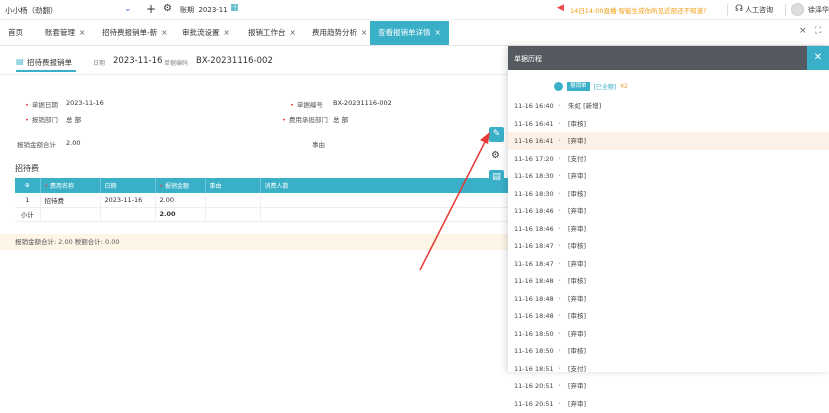 The width and height of the screenshot is (829, 413). I want to click on list-item: 11-16 18:50 • [弃审], so click(668, 334).